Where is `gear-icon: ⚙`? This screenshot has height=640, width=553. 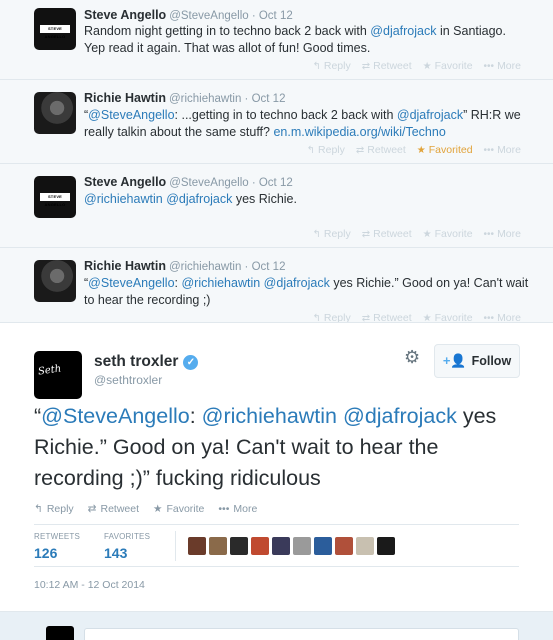
gear-icon: ⚙ is located at coordinates (412, 357).